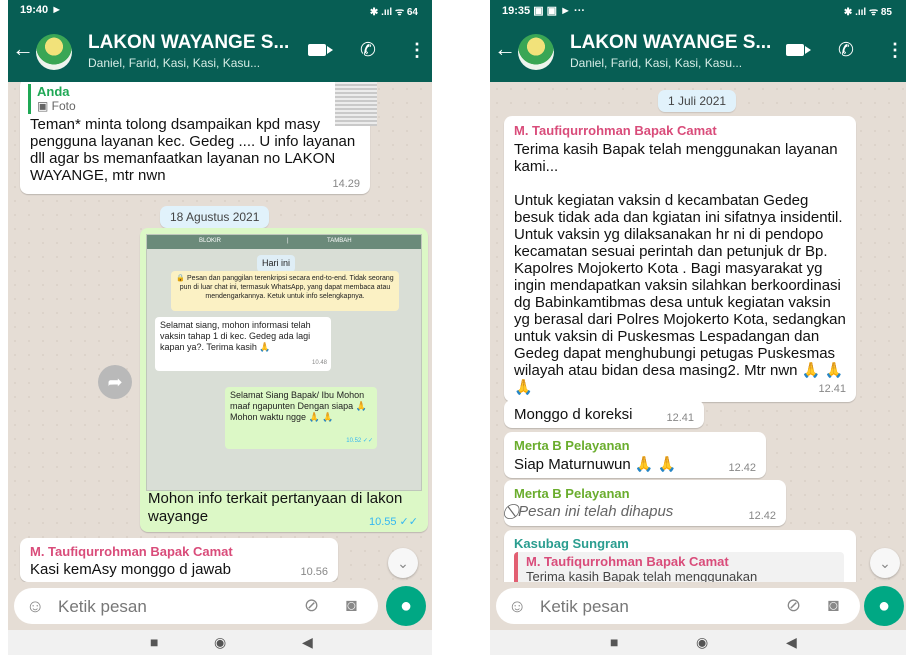  What do you see at coordinates (63, 106) in the screenshot?
I see `reply-type-label: Foto` at bounding box center [63, 106].